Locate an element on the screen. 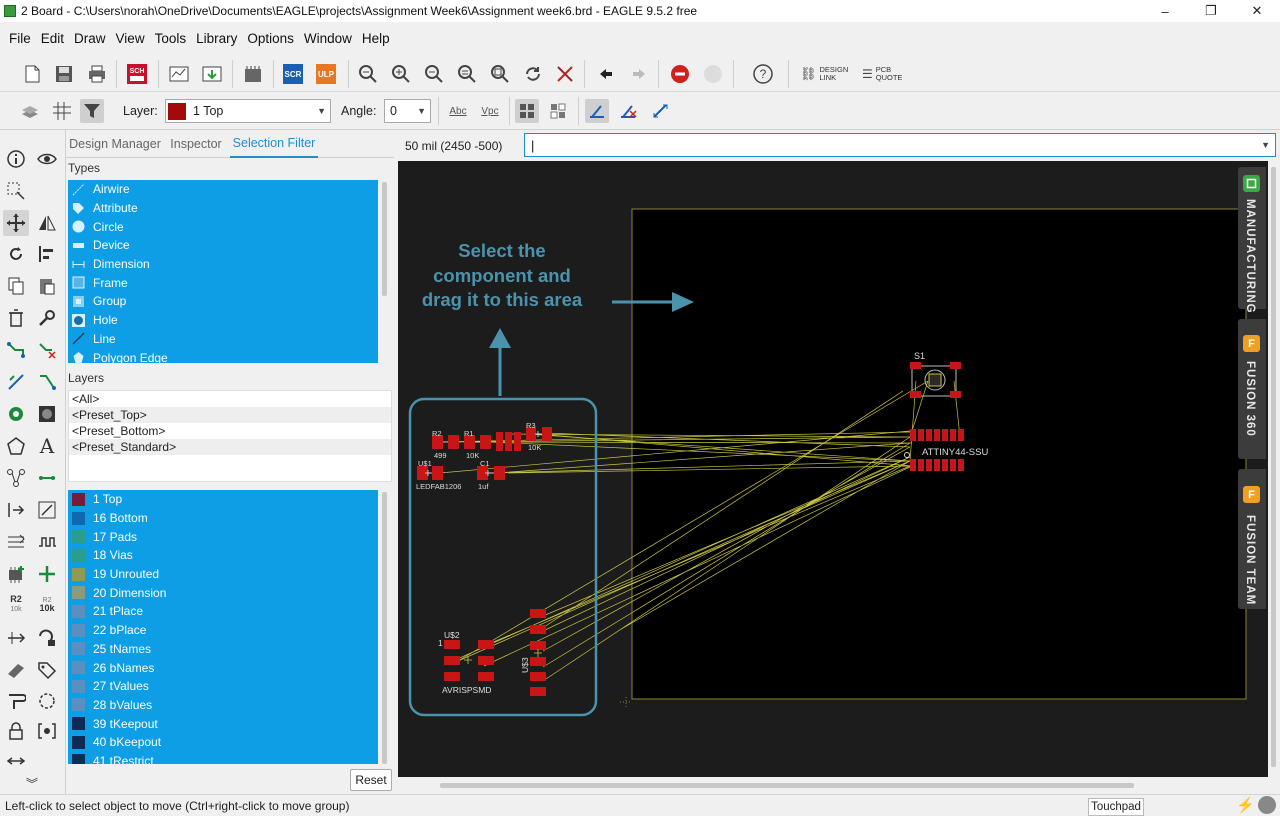 The height and width of the screenshot is (816, 1280). ulp-icon: ULP is located at coordinates (327, 74).